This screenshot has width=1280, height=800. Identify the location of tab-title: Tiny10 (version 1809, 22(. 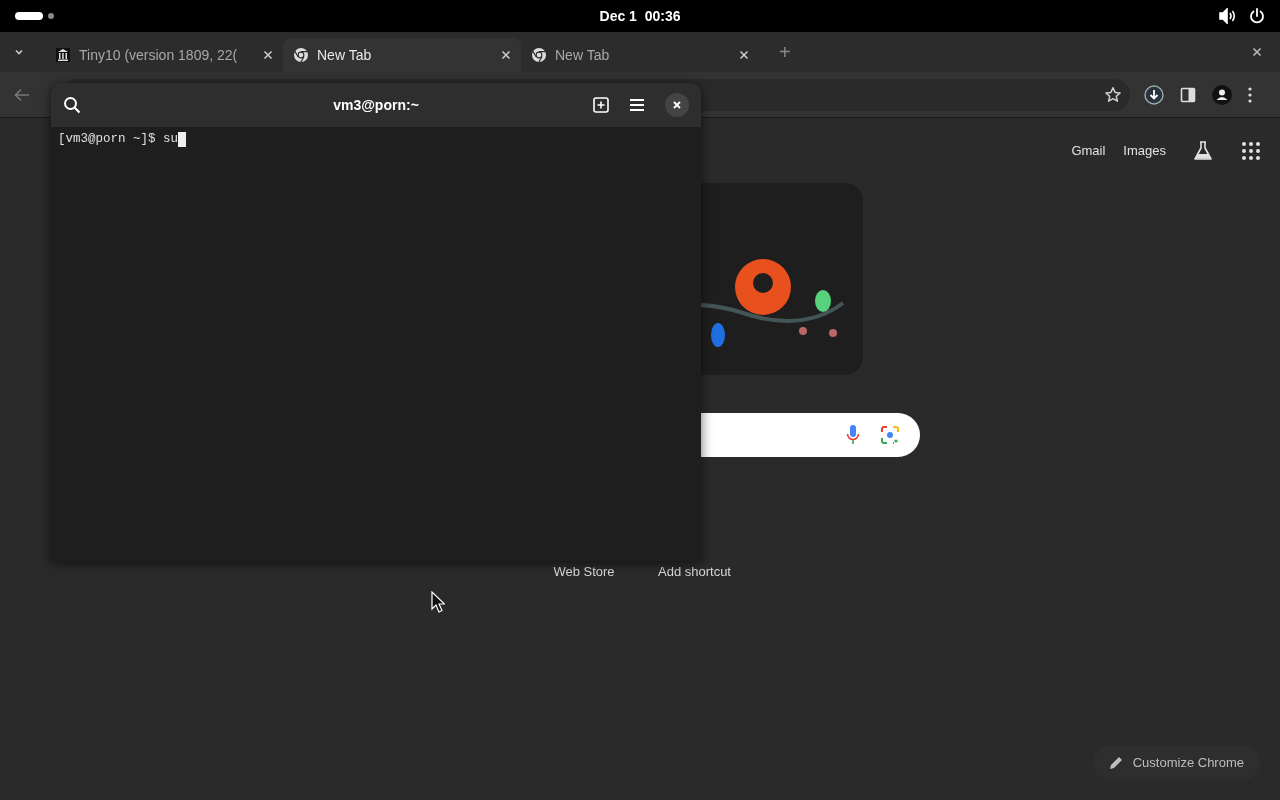
(159, 55).